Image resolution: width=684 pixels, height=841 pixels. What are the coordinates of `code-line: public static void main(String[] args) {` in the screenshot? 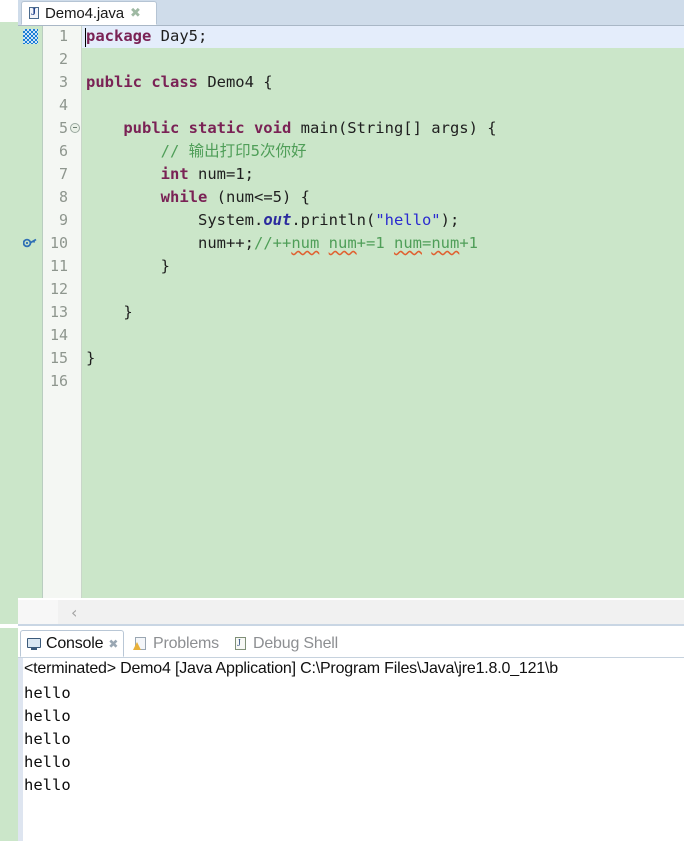 It's located at (289, 128).